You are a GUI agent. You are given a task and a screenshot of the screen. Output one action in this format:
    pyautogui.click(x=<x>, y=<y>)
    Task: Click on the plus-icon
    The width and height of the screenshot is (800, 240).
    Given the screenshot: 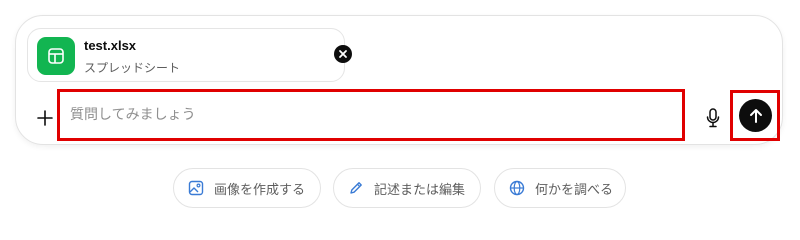 What is the action you would take?
    pyautogui.click(x=45, y=118)
    